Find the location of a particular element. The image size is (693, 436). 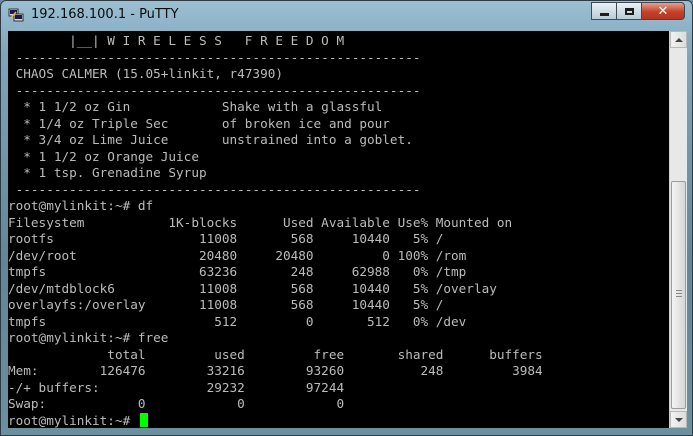

terminal-line: tmpfs 63236 248 62988 0% /tmp is located at coordinates (237, 272).